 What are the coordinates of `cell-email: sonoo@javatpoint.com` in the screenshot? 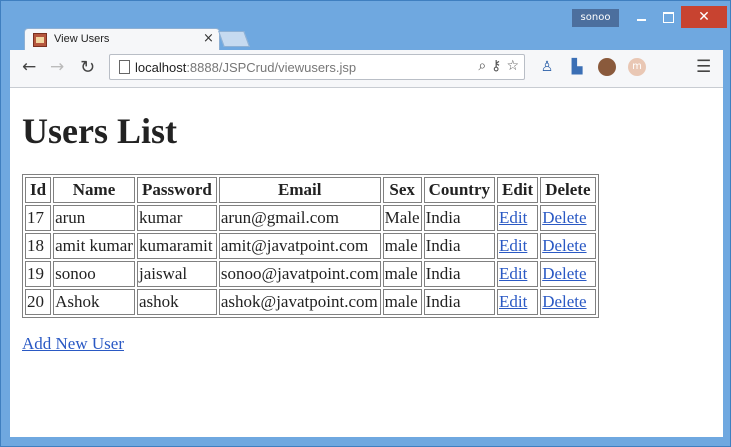 It's located at (299, 274).